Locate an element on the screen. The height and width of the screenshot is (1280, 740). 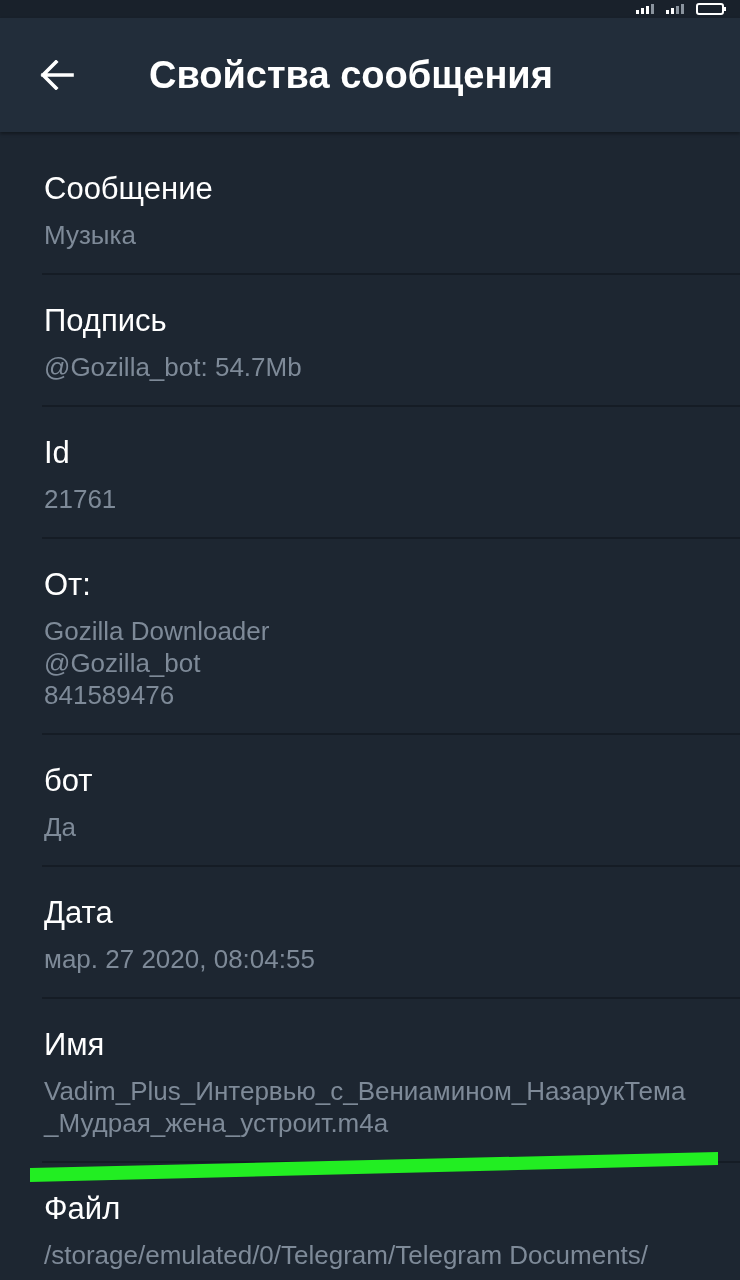
back-arrow-icon is located at coordinates (57, 75).